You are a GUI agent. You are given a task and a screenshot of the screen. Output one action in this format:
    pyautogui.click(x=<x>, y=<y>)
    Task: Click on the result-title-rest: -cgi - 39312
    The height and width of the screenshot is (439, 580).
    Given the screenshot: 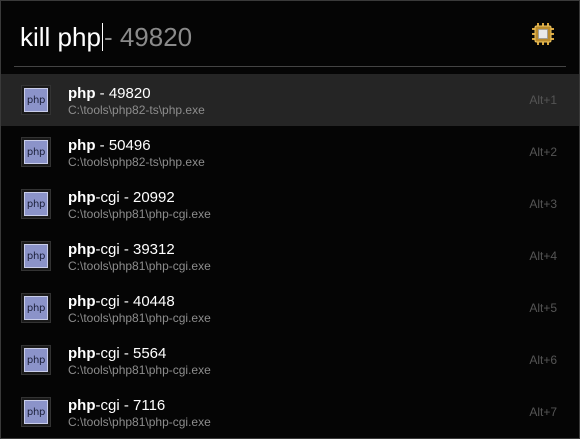 What is the action you would take?
    pyautogui.click(x=135, y=249)
    